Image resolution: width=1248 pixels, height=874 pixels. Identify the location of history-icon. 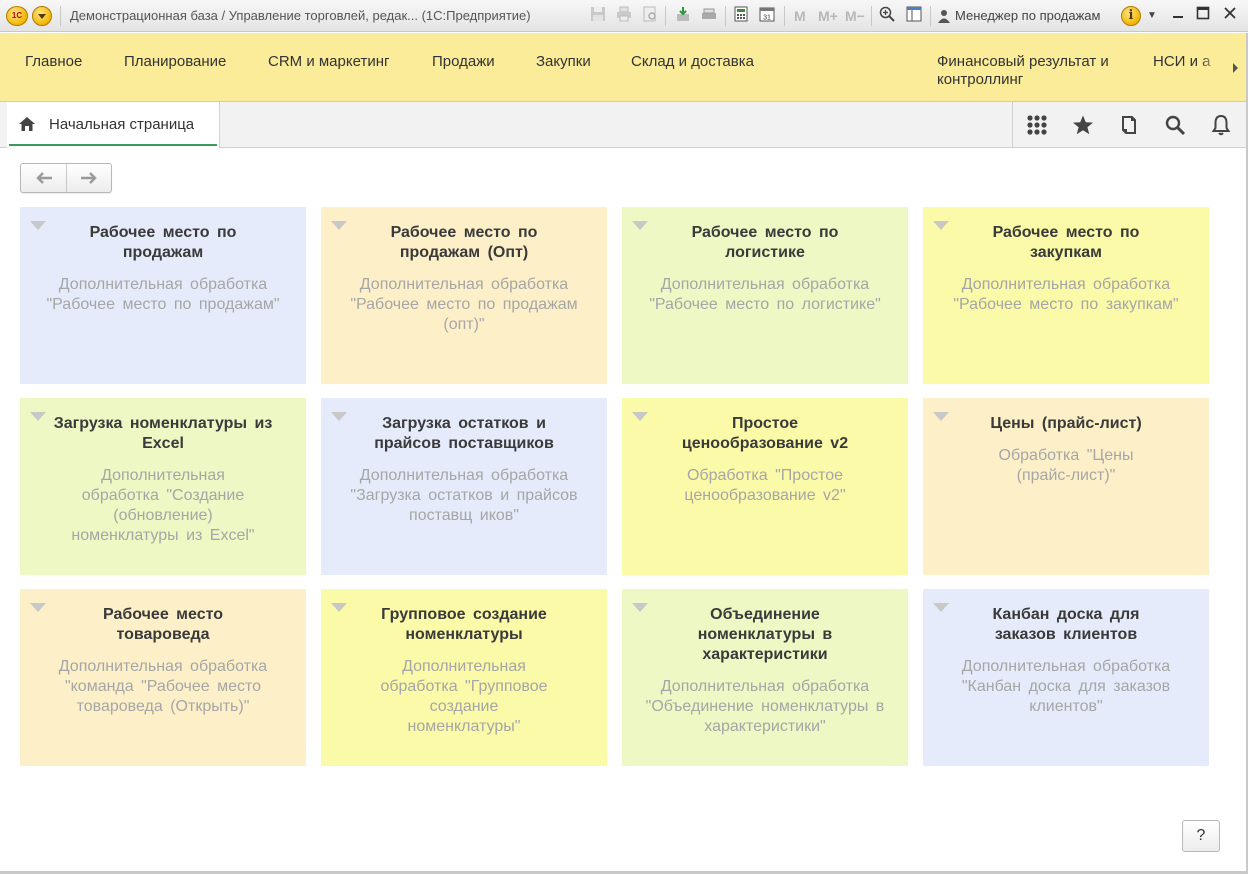
(1129, 125).